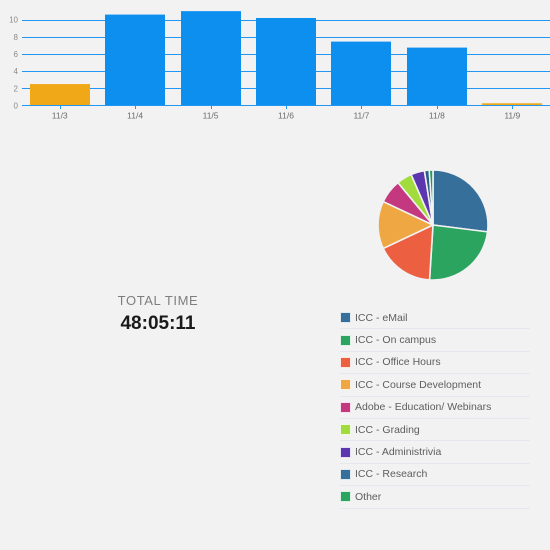  I want to click on legend-item: Other, so click(435, 497).